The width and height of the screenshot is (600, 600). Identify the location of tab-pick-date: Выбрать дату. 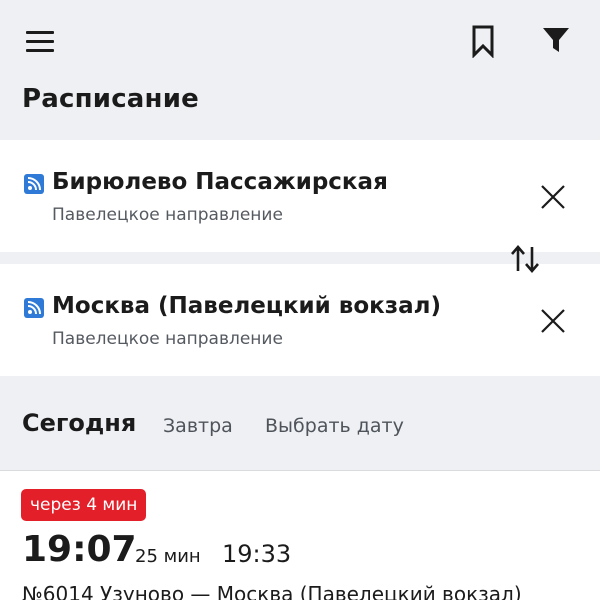
(334, 426).